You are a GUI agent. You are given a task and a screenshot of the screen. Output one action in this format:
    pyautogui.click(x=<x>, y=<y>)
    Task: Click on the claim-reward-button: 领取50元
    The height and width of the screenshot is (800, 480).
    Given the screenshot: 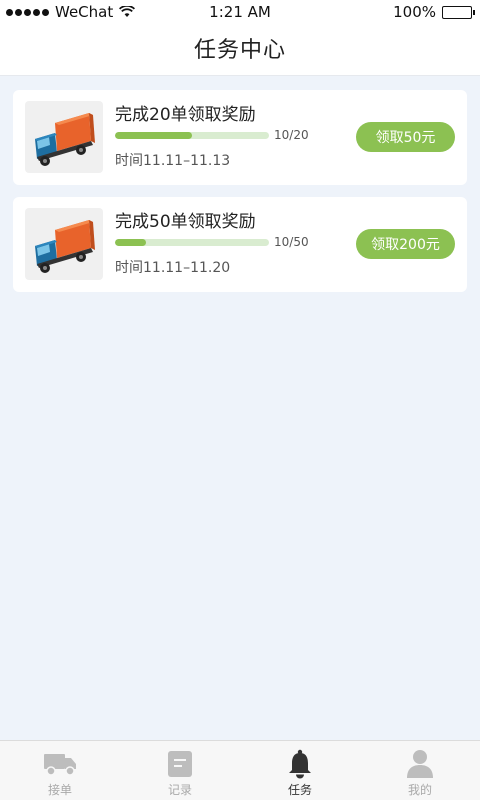 What is the action you would take?
    pyautogui.click(x=405, y=137)
    